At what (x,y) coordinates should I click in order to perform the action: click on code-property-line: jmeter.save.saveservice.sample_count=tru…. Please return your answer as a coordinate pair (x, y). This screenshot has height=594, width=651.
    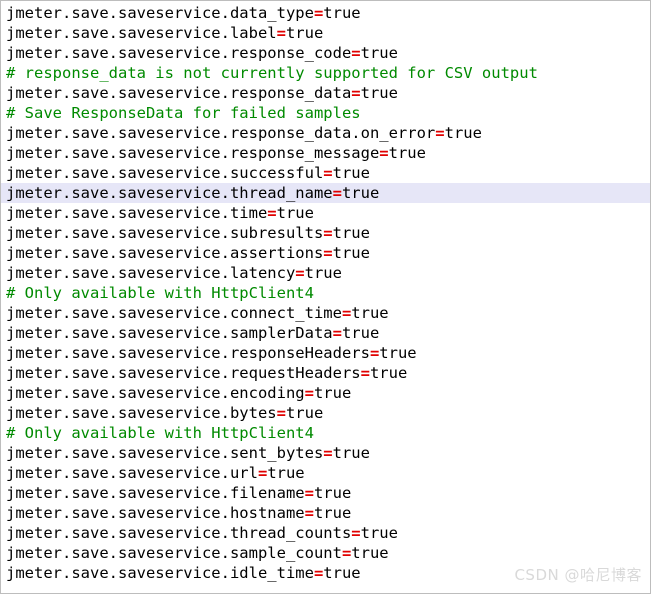
    Looking at the image, I should click on (325, 553).